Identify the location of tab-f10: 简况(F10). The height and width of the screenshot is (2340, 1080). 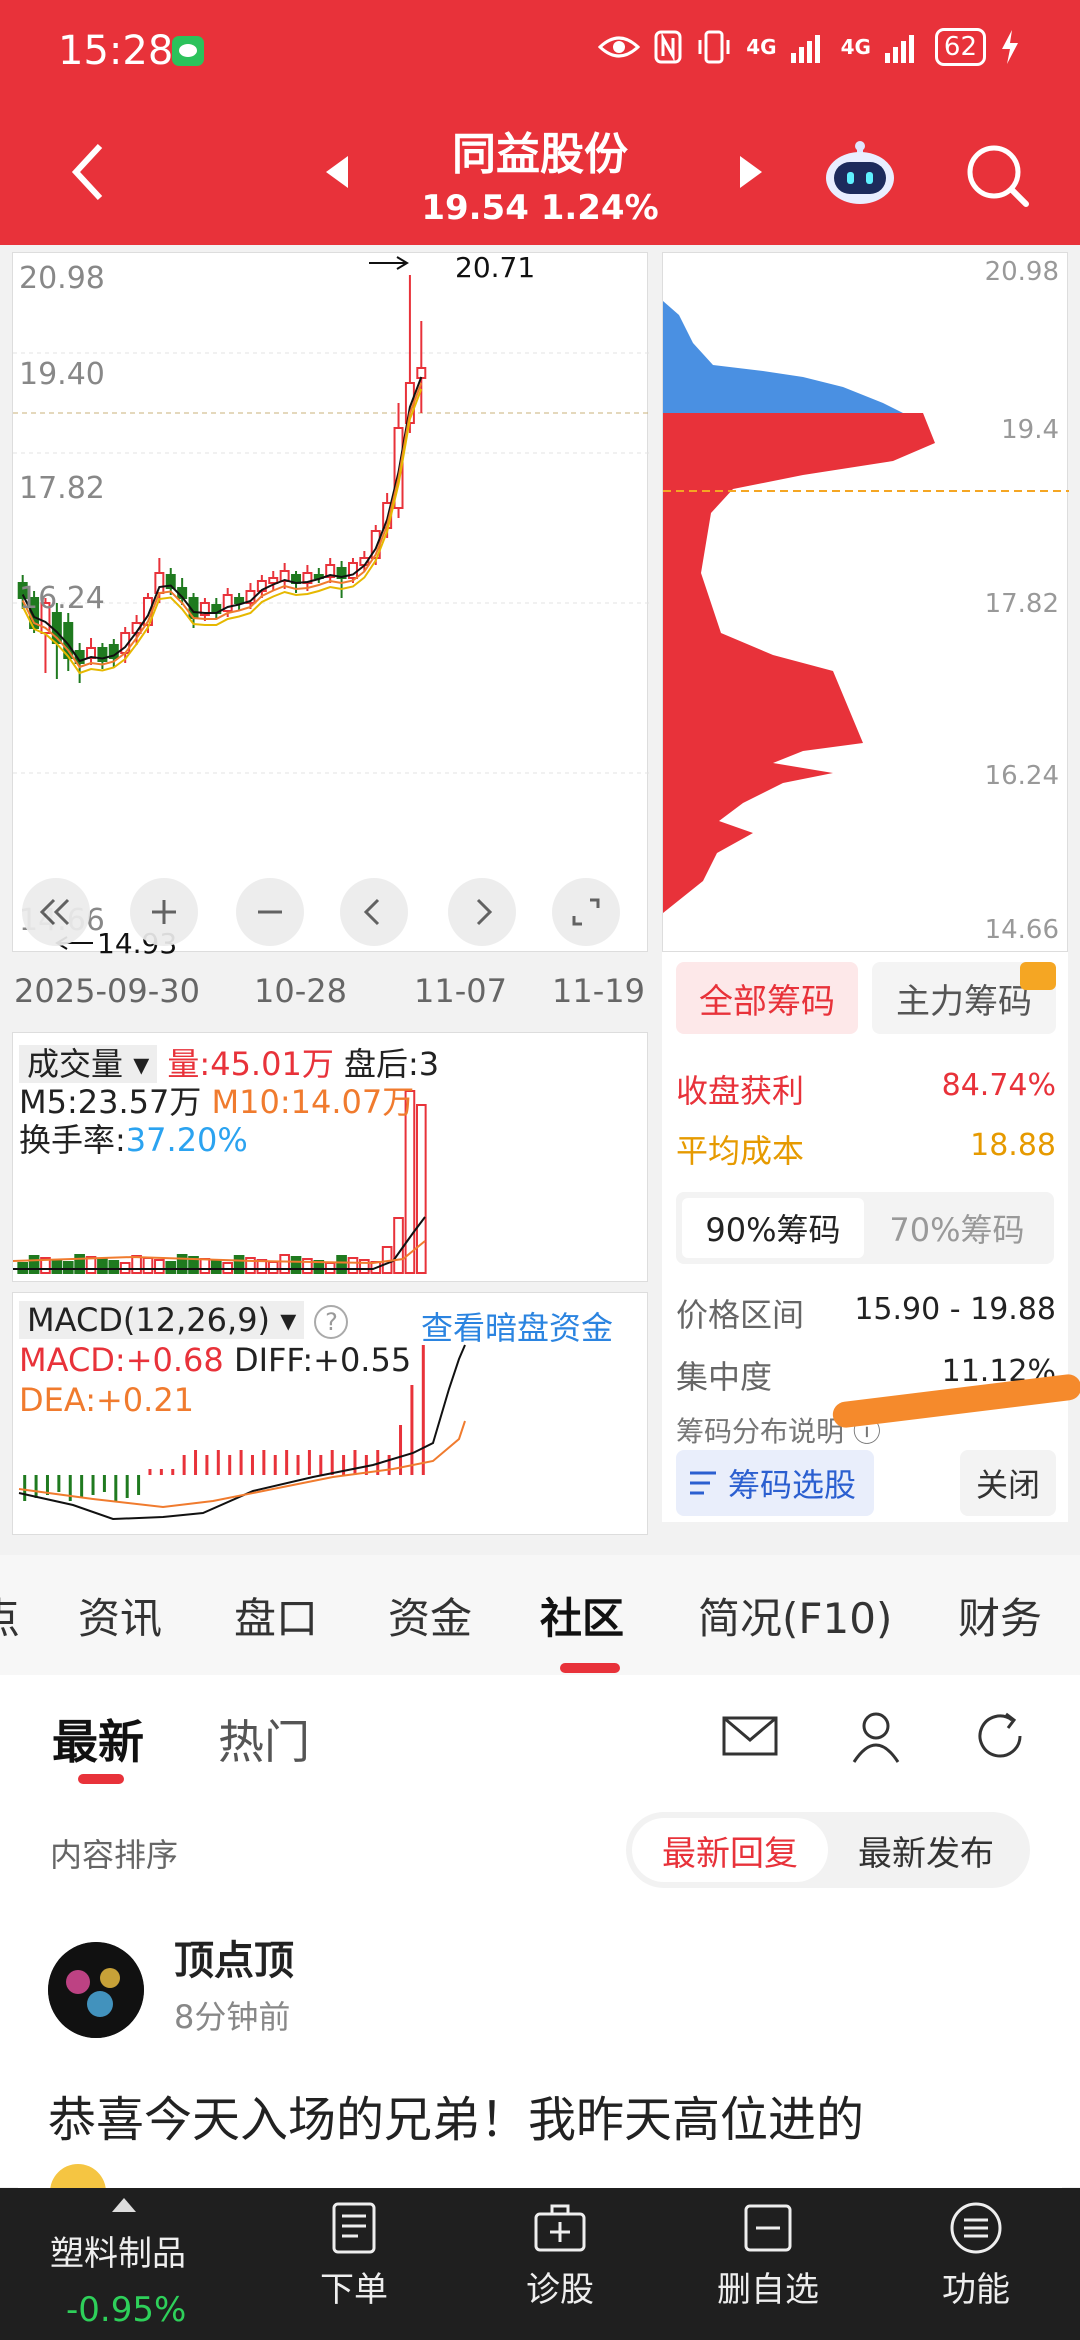
(795, 1615).